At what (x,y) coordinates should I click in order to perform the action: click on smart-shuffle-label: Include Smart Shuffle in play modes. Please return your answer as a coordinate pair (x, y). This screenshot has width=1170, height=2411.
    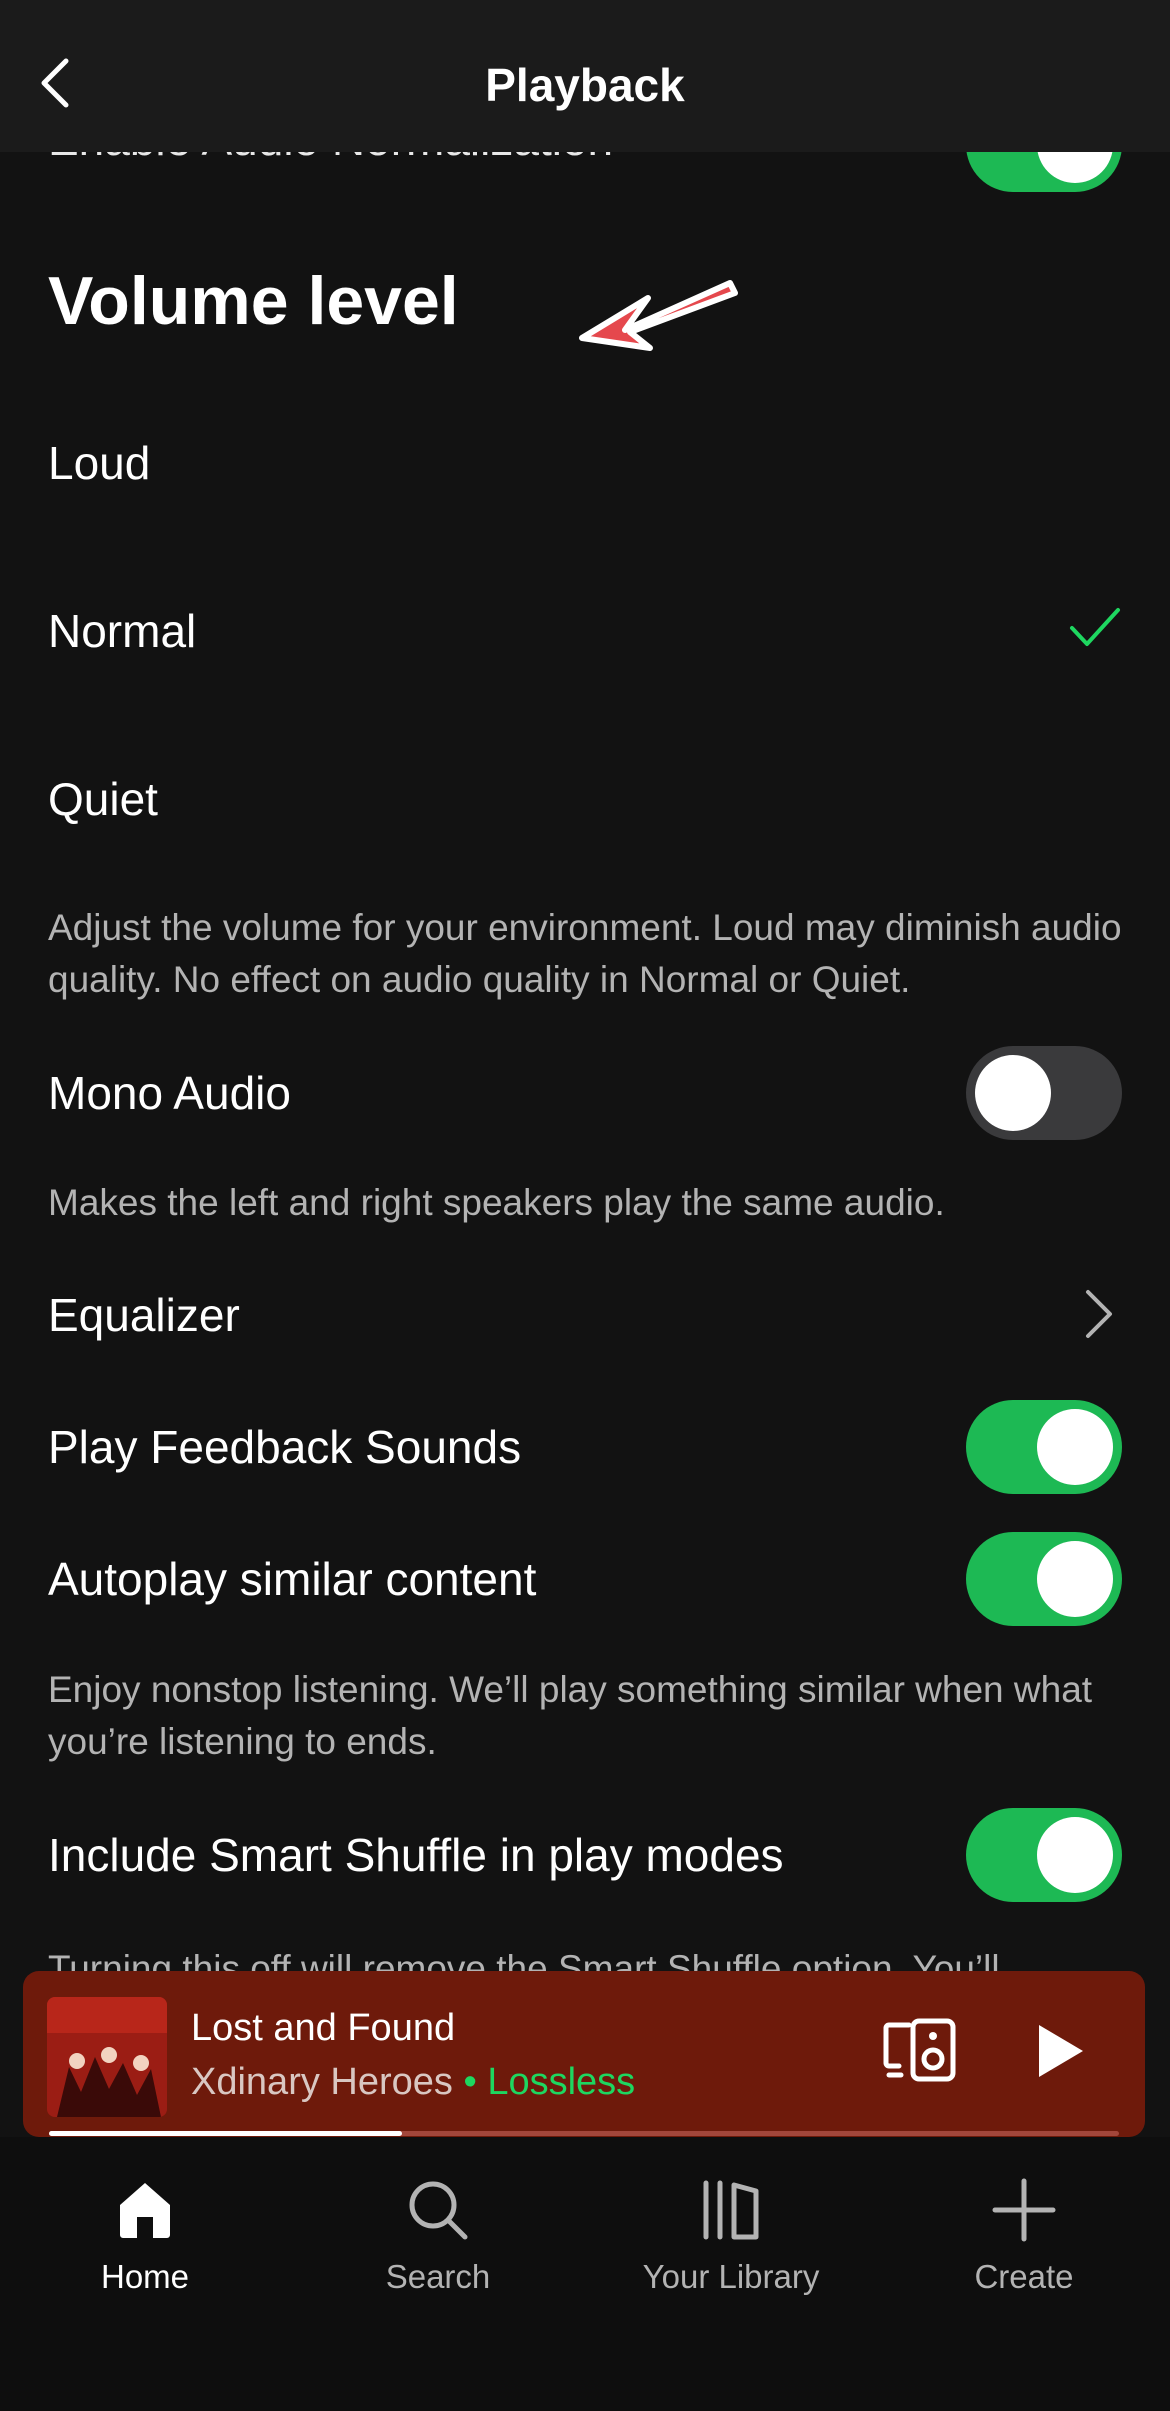
    Looking at the image, I should click on (416, 1855).